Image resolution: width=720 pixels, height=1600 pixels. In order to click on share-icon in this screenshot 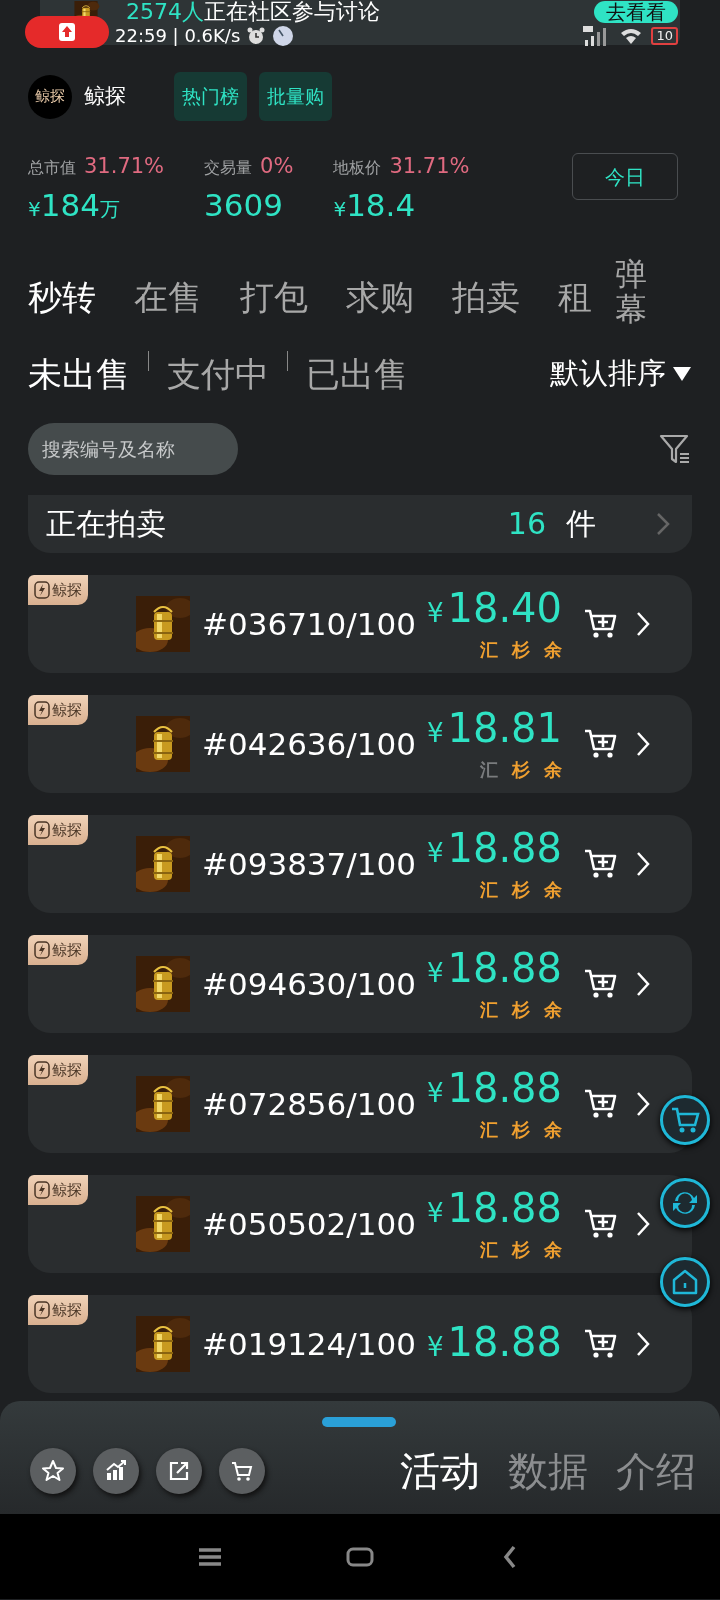, I will do `click(179, 1471)`.